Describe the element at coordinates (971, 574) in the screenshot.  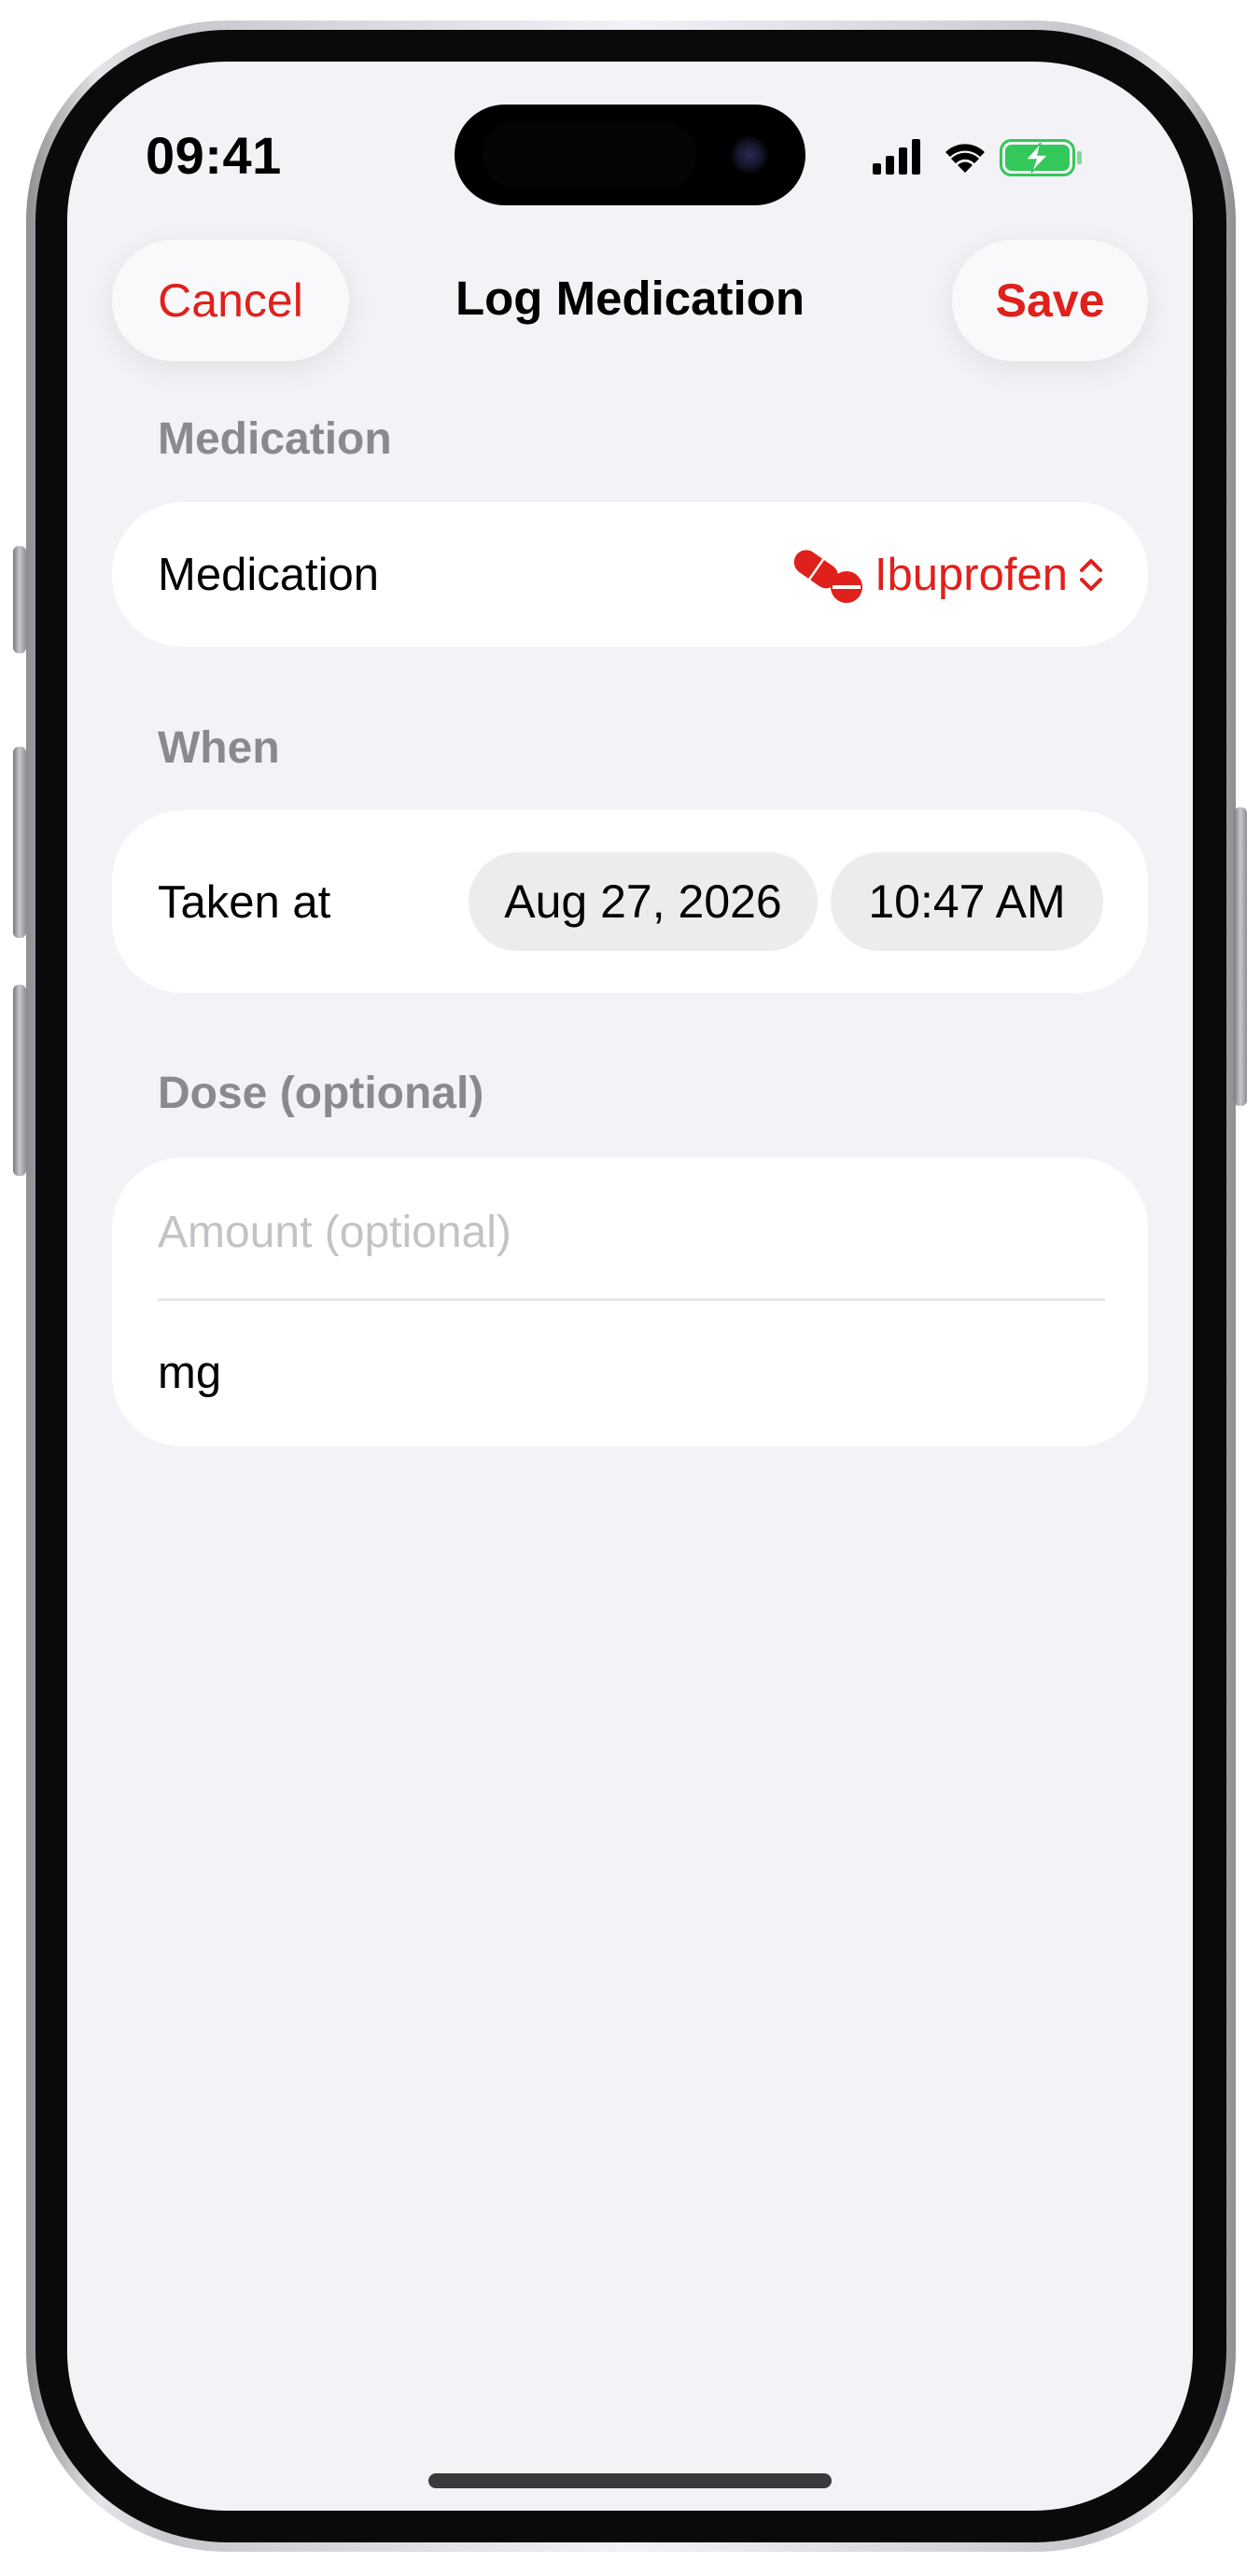
I see `medication-value: Ibuprofen` at that location.